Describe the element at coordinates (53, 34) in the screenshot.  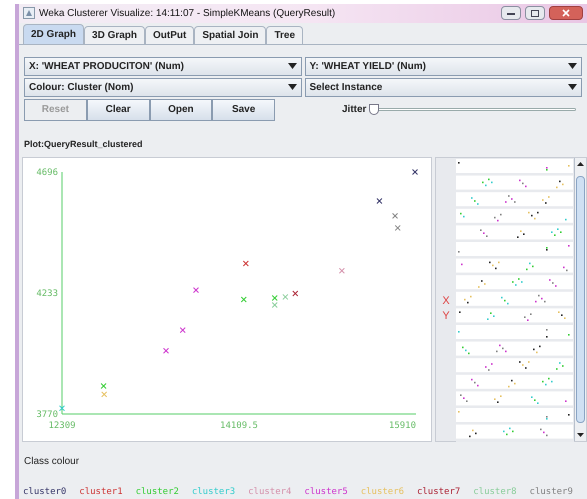
I see `tab: 2D Graph` at that location.